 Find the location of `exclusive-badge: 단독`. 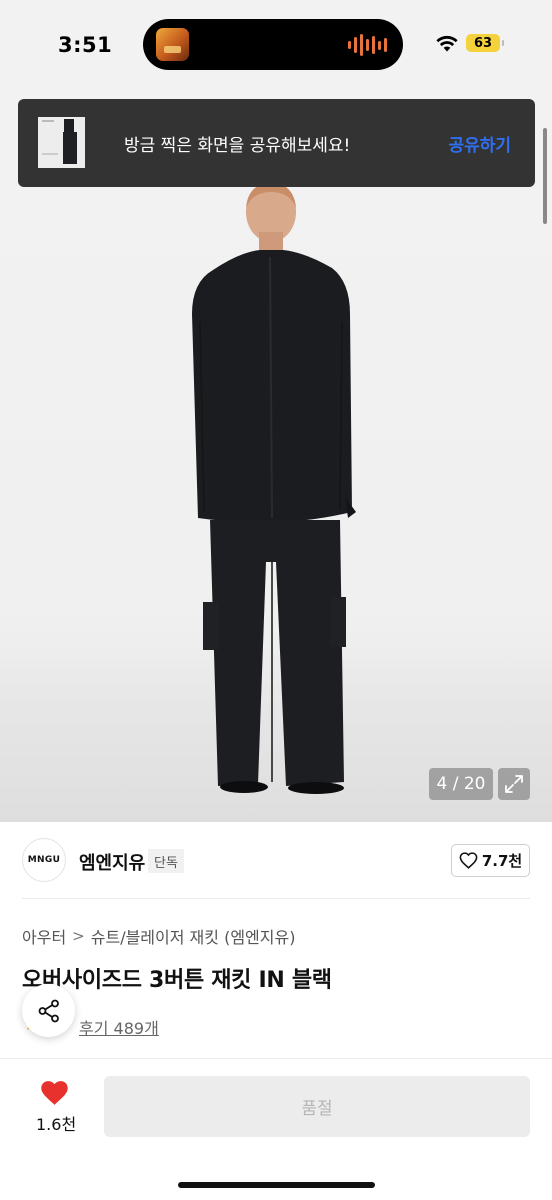

exclusive-badge: 단독 is located at coordinates (166, 861).